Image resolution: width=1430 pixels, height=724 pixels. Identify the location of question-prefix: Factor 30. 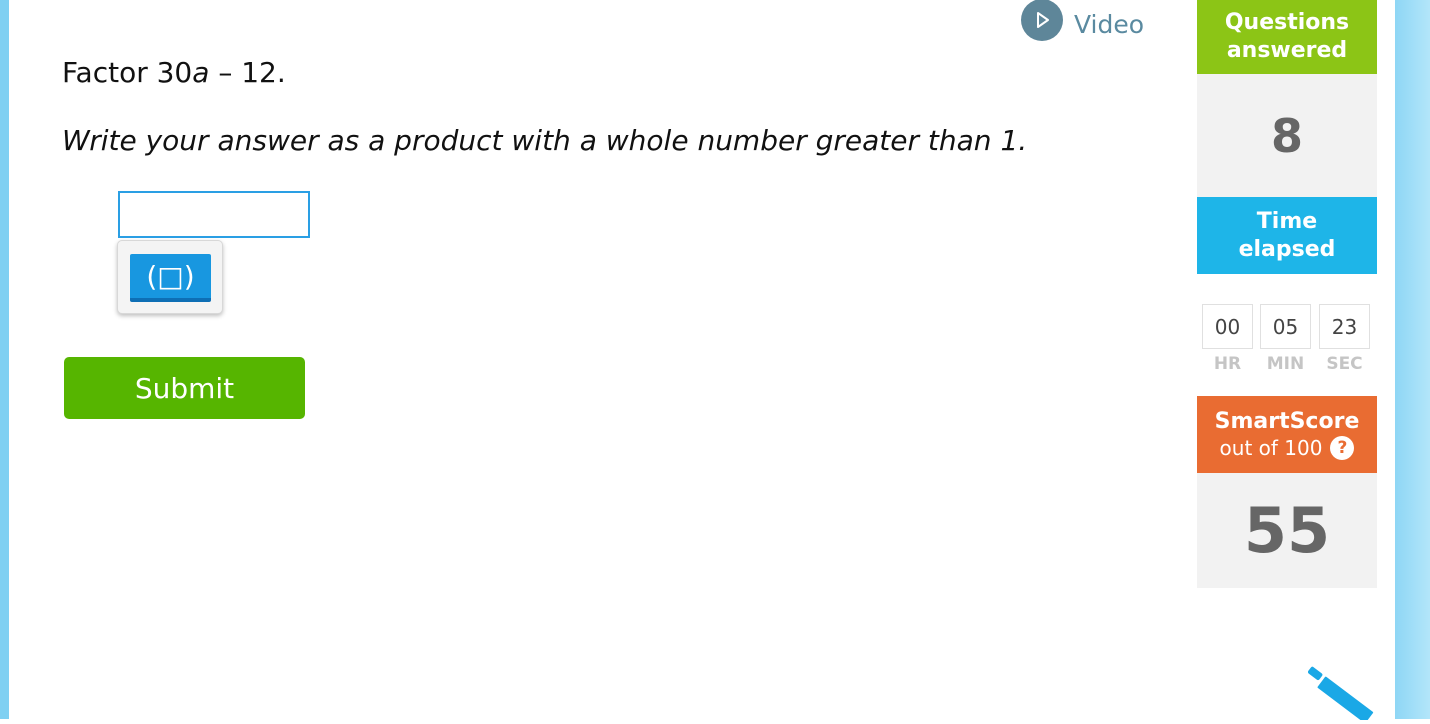
(127, 72).